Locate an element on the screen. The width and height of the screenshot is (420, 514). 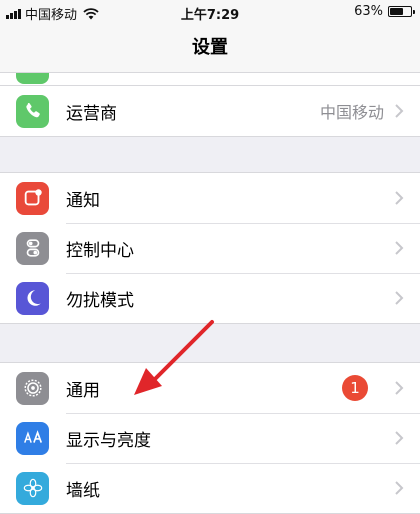
status-right: 63% is located at coordinates (384, 11).